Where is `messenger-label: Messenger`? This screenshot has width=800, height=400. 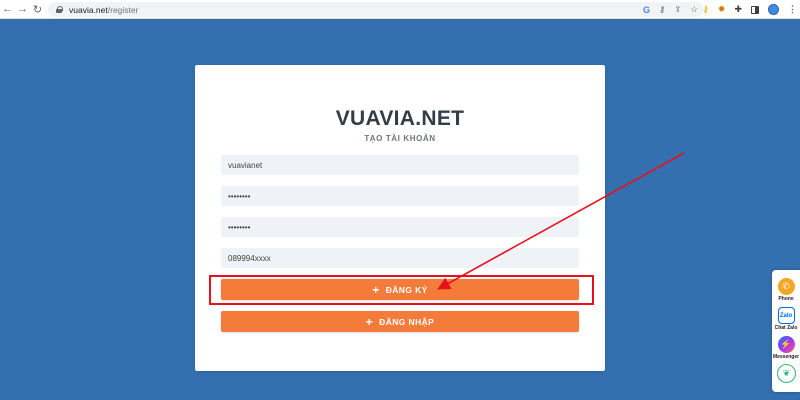 messenger-label: Messenger is located at coordinates (786, 357).